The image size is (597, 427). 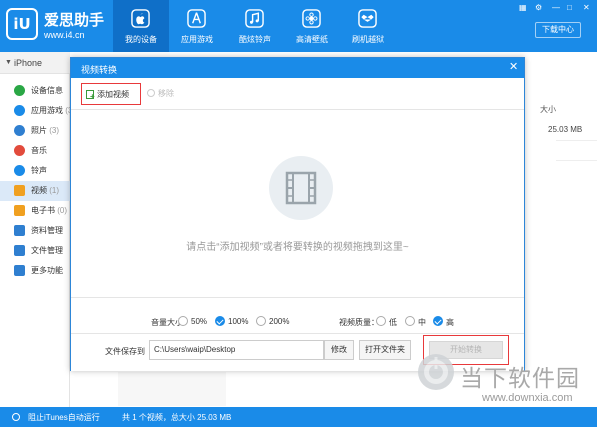 I want to click on nav-flash-jailbreak: 刷机越狱, so click(x=368, y=26).